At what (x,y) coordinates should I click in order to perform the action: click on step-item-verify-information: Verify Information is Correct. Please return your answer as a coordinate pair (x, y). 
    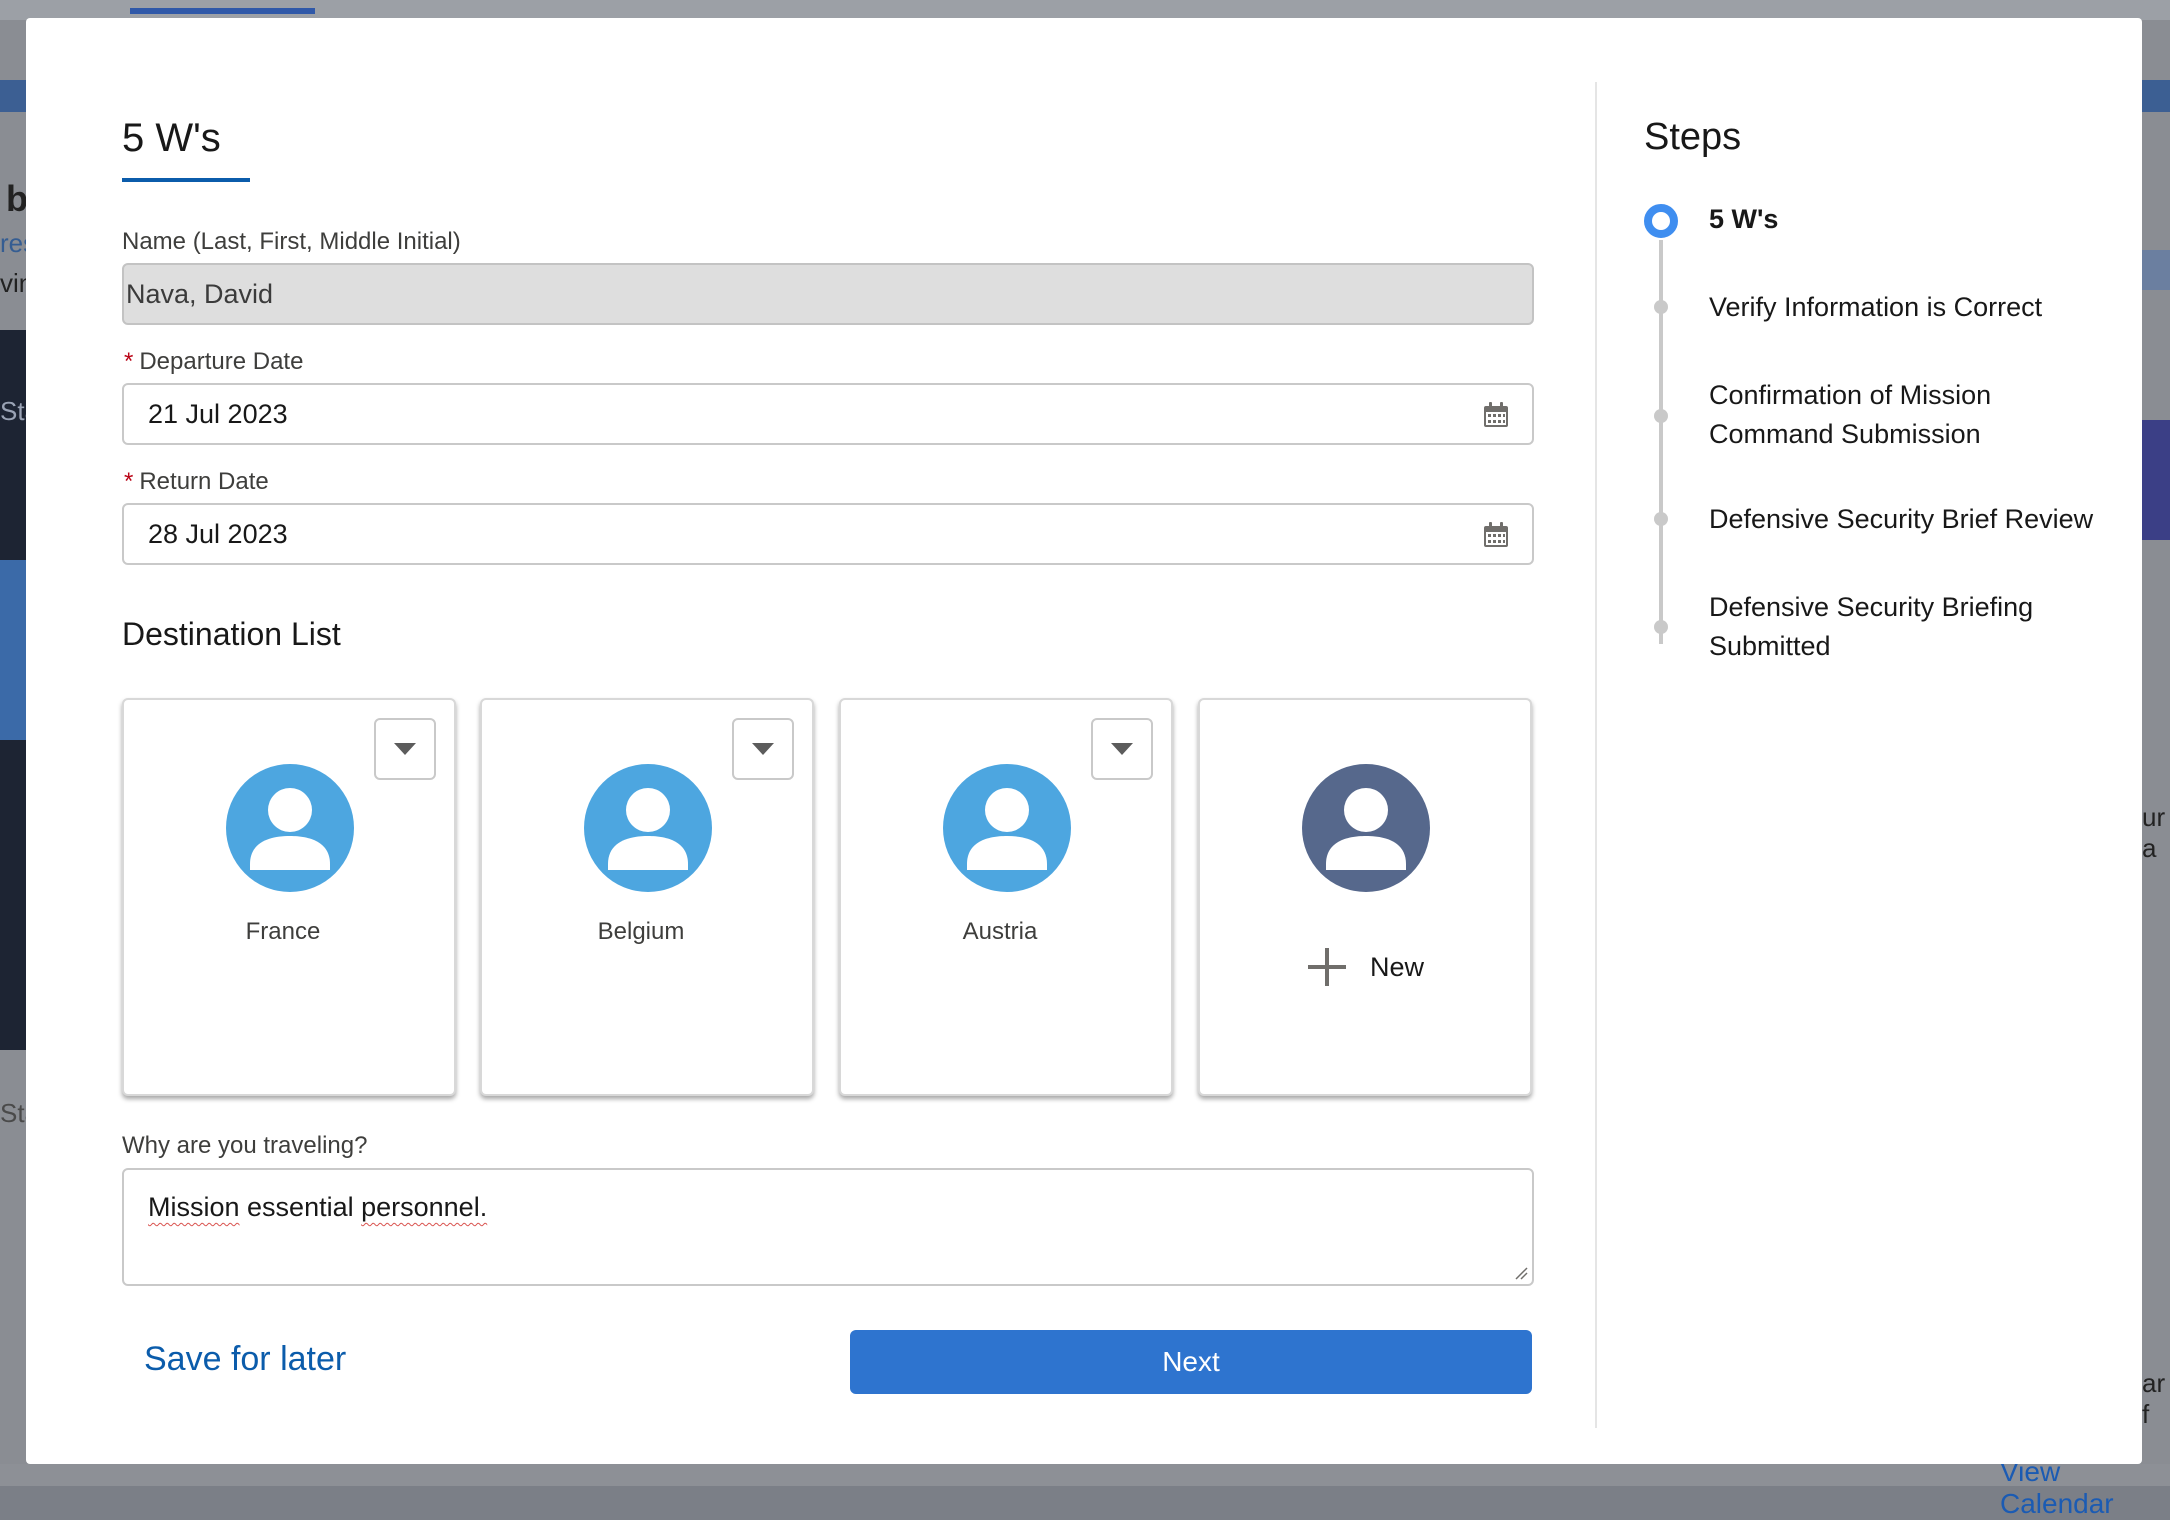
    Looking at the image, I should click on (1919, 307).